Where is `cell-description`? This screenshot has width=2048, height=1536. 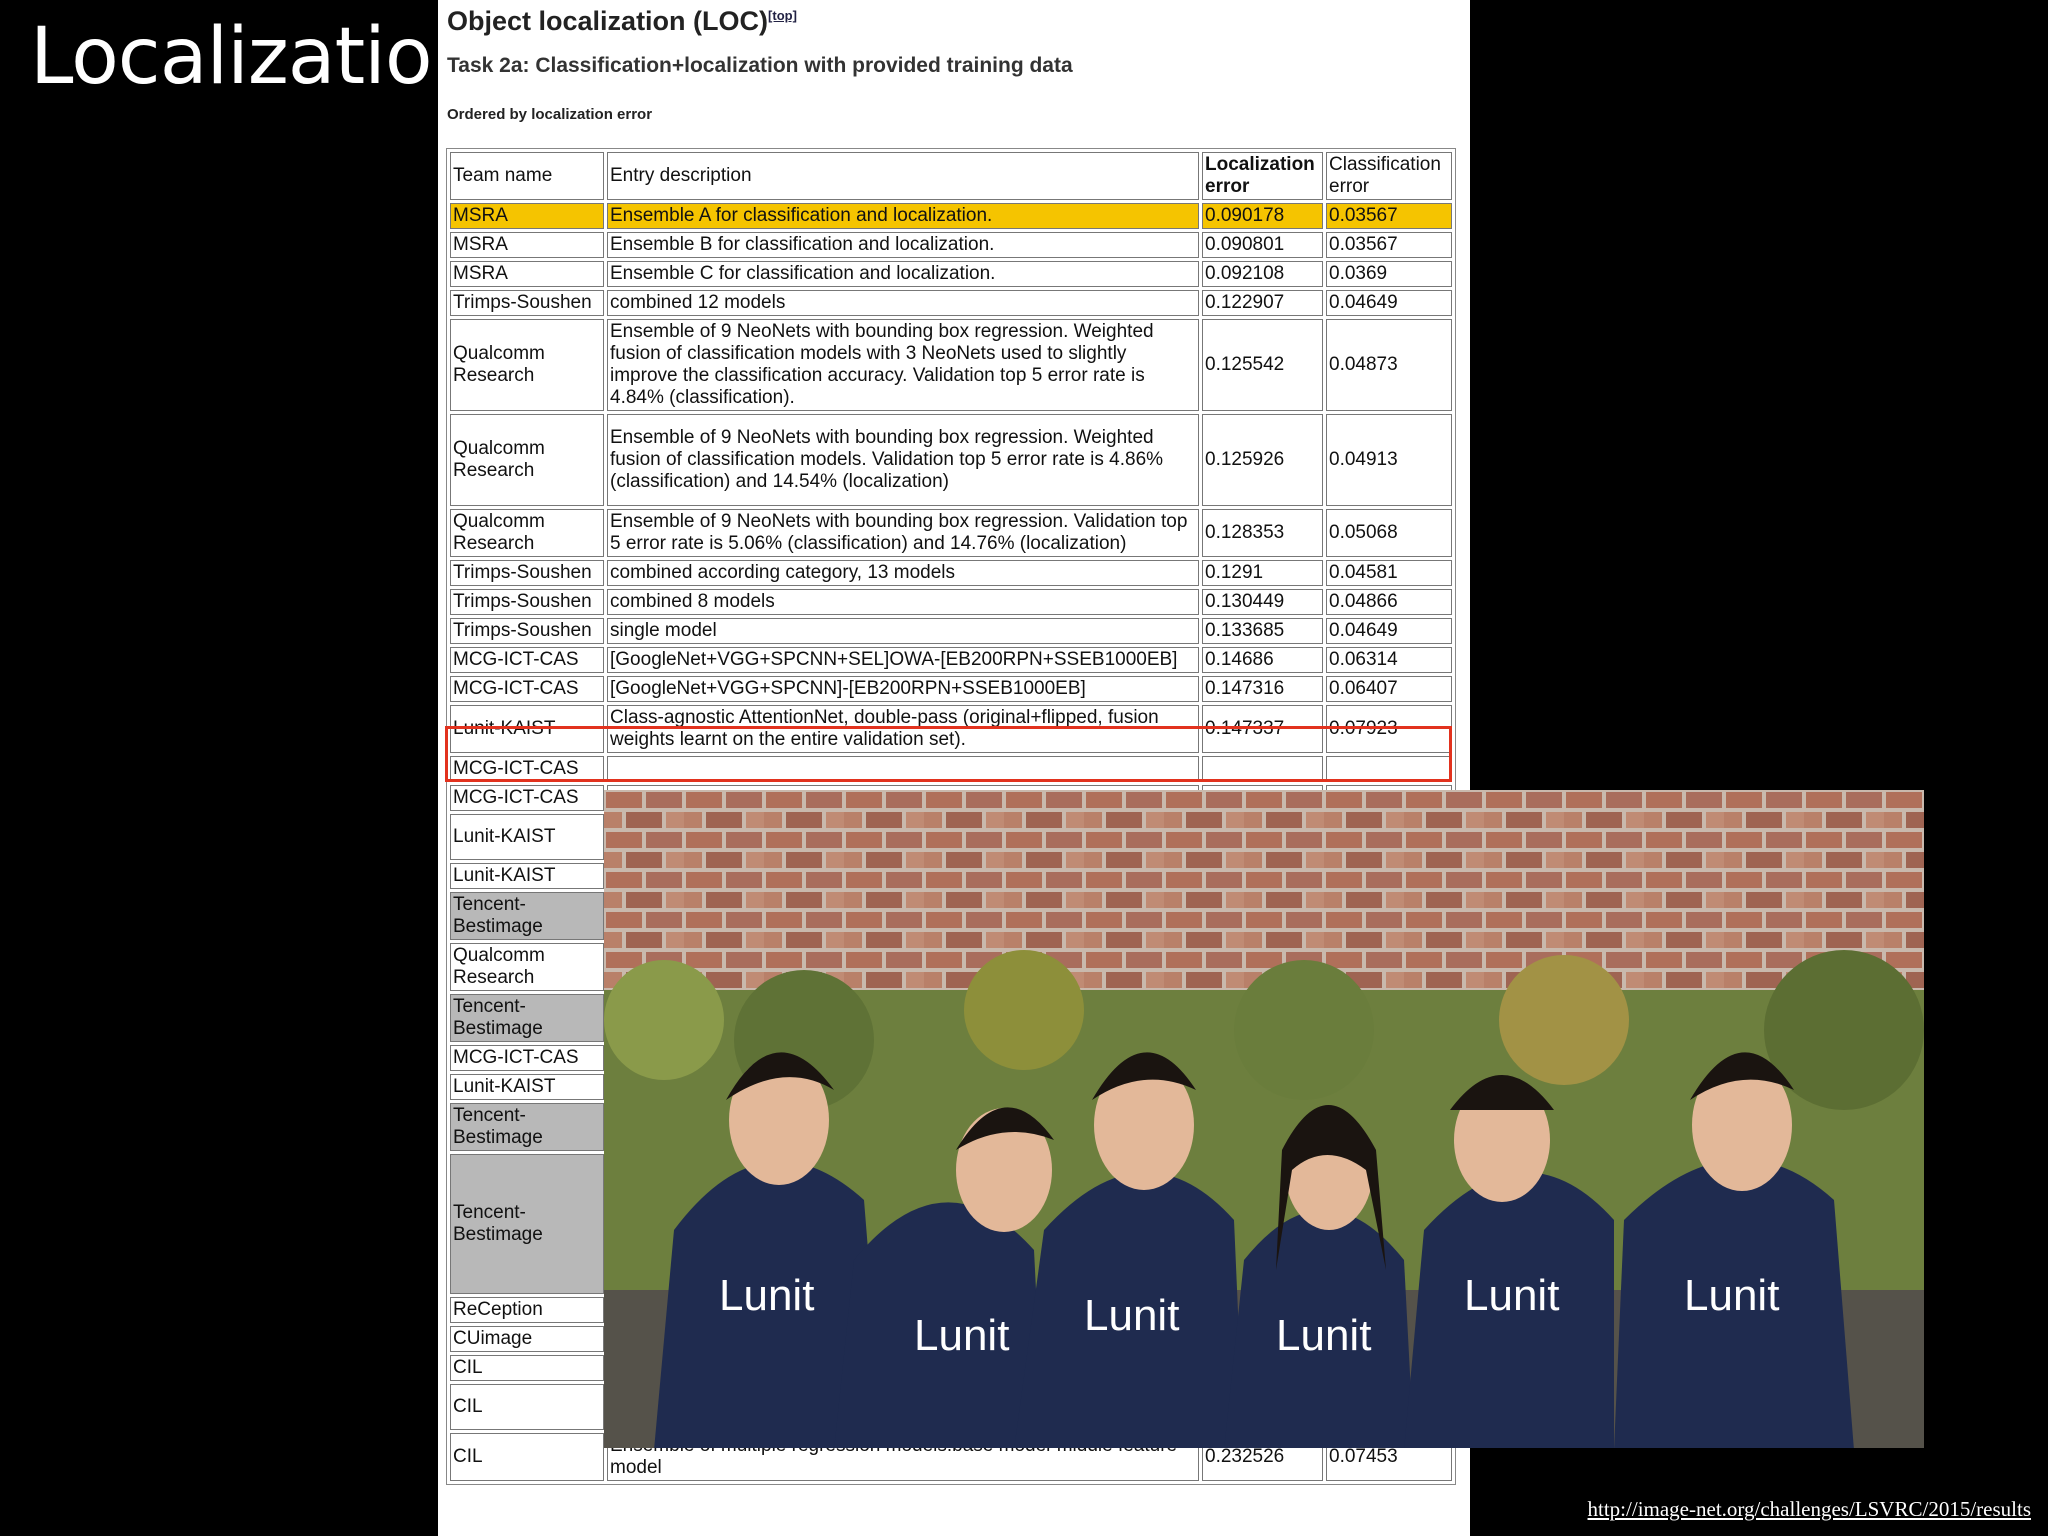
cell-description is located at coordinates (903, 769).